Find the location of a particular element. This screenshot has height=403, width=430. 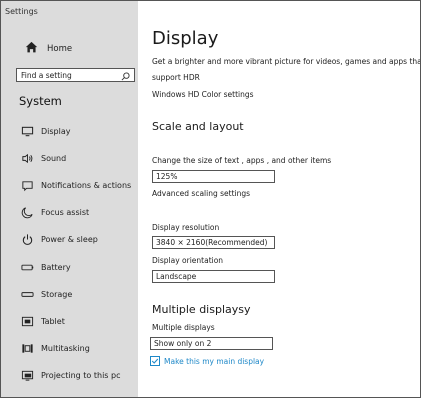

orientation-label: Display orientation is located at coordinates (188, 260).